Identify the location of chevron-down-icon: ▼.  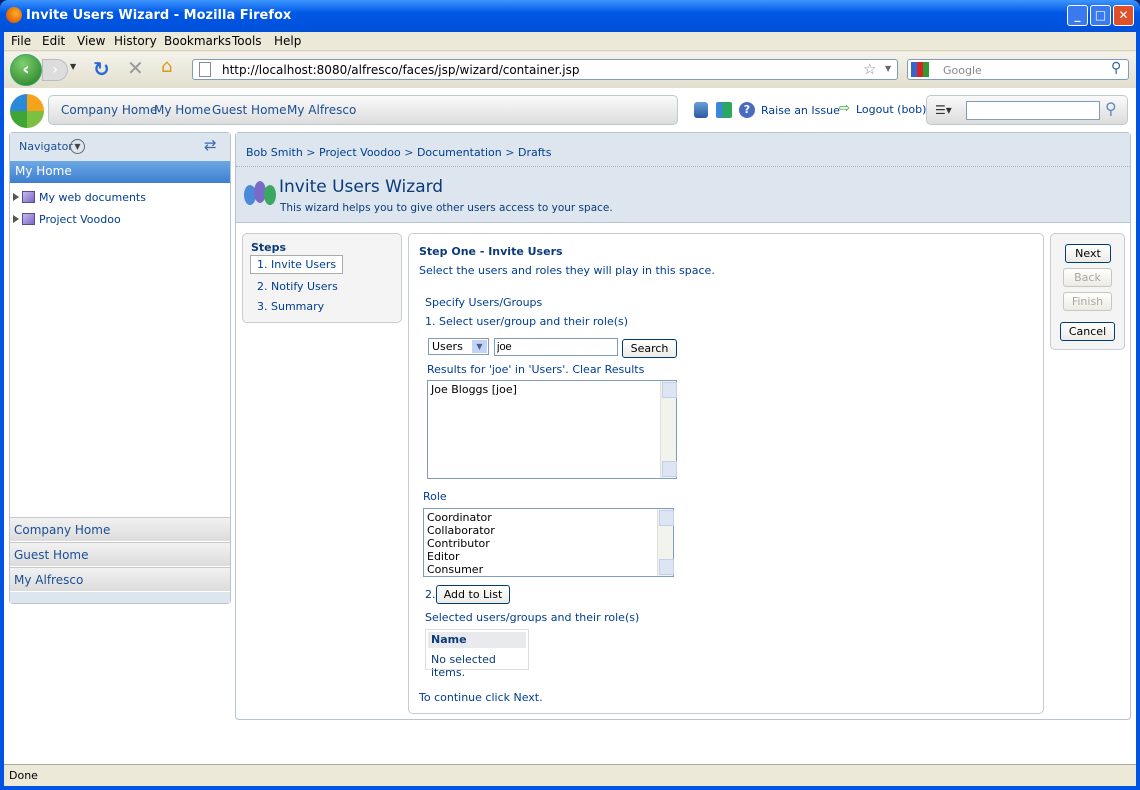
(479, 346).